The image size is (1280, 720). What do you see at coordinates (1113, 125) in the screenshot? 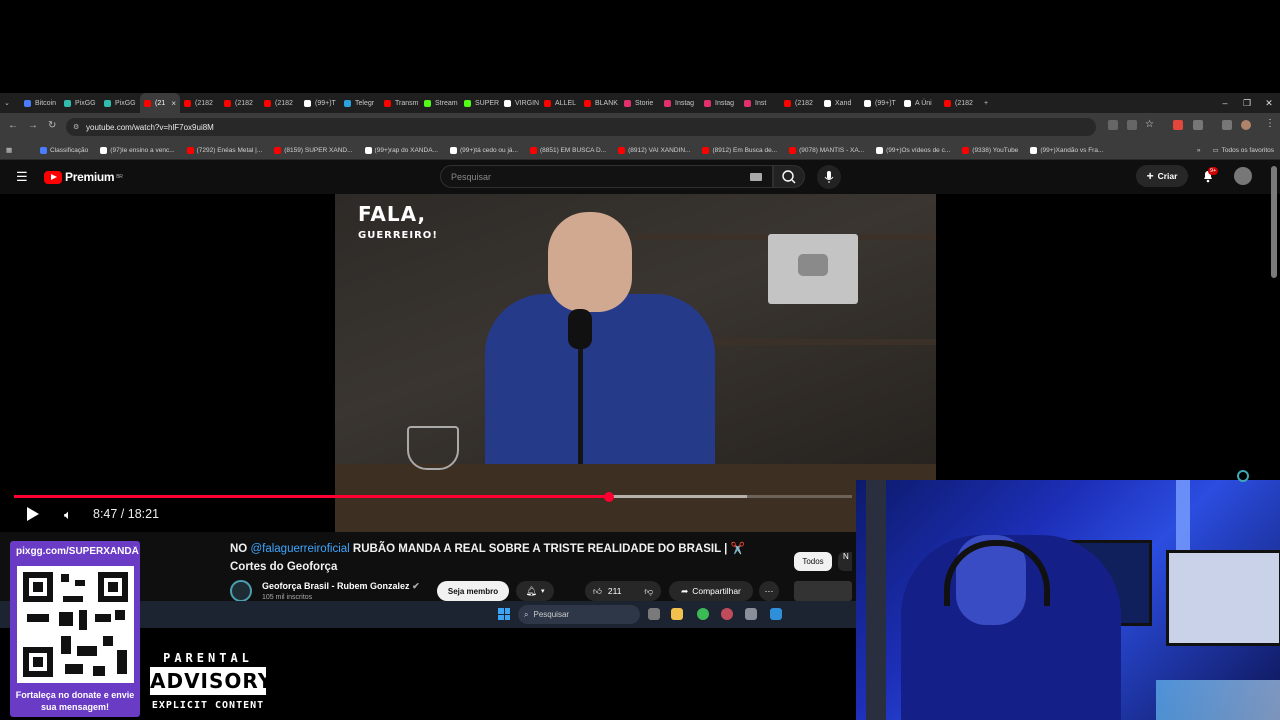
I see `install-icon` at bounding box center [1113, 125].